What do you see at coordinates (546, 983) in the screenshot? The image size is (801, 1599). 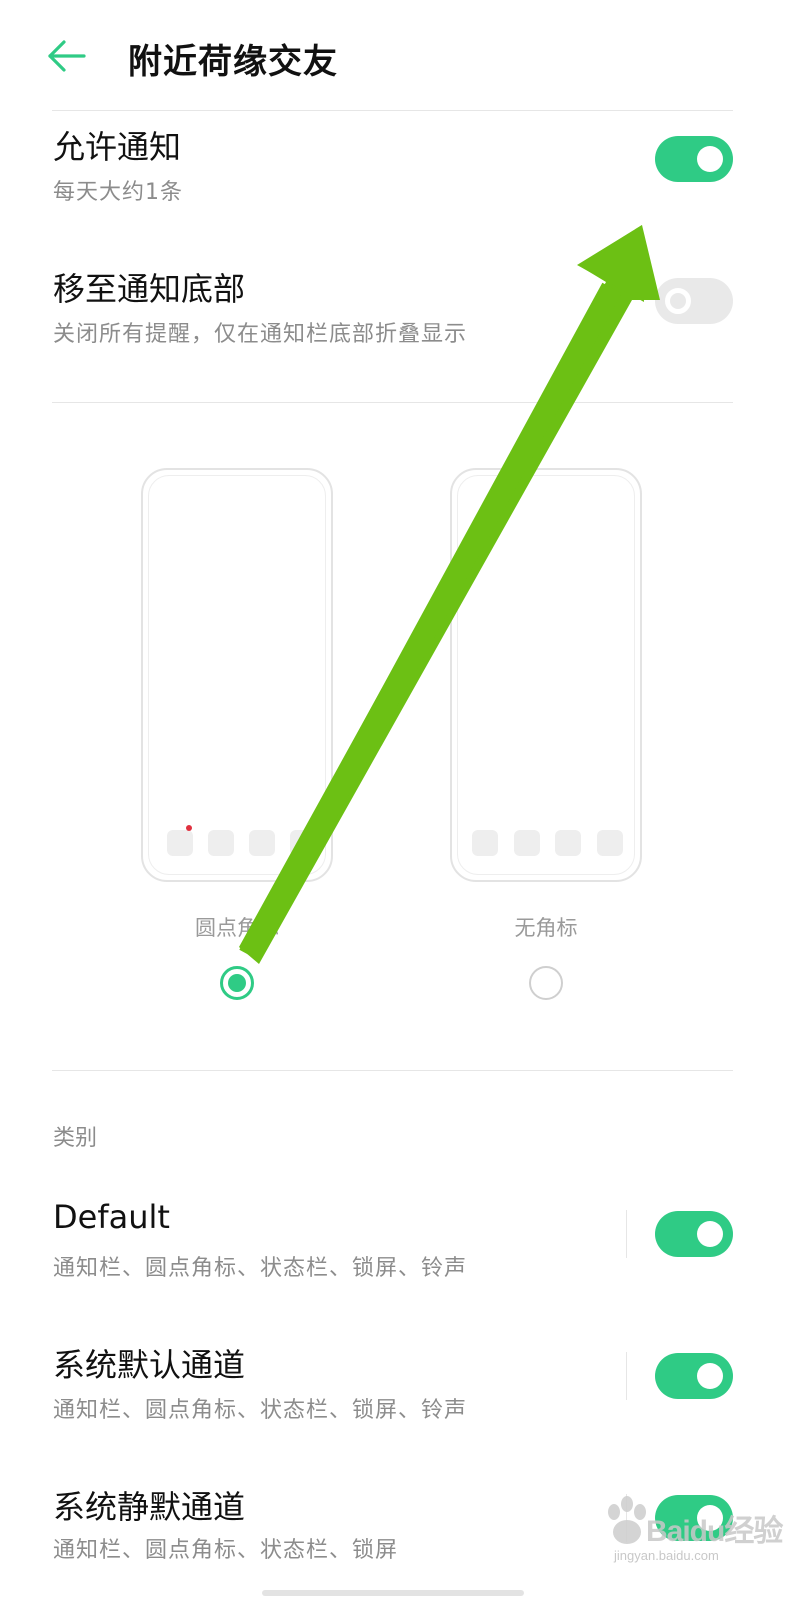 I see `radio-no-badge` at bounding box center [546, 983].